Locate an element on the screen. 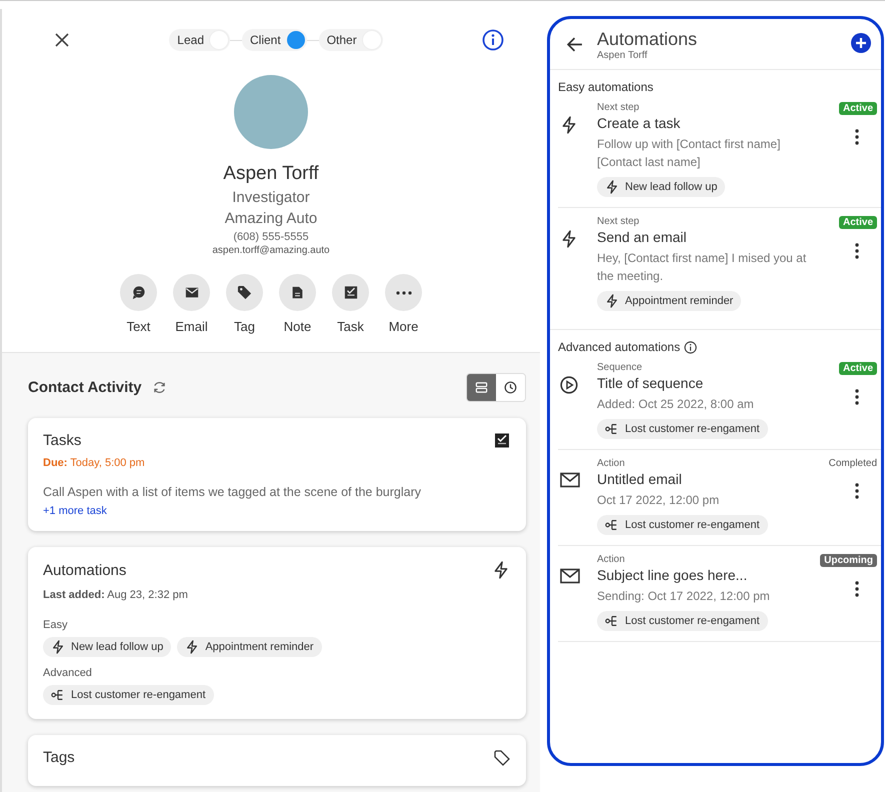  close-icon is located at coordinates (62, 40).